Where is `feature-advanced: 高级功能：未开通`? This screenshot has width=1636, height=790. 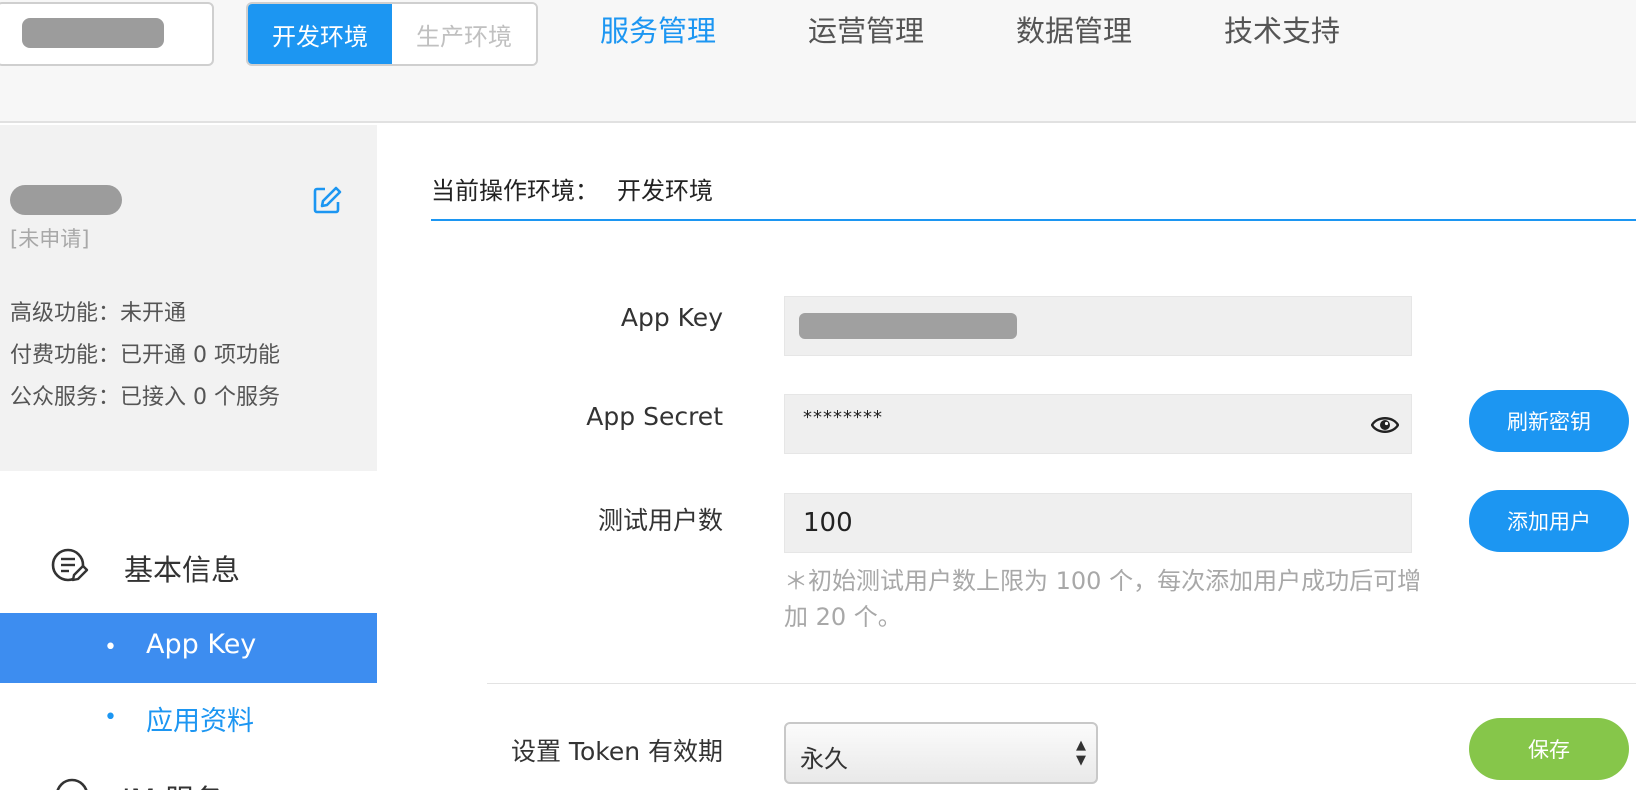
feature-advanced: 高级功能：未开通 is located at coordinates (98, 313).